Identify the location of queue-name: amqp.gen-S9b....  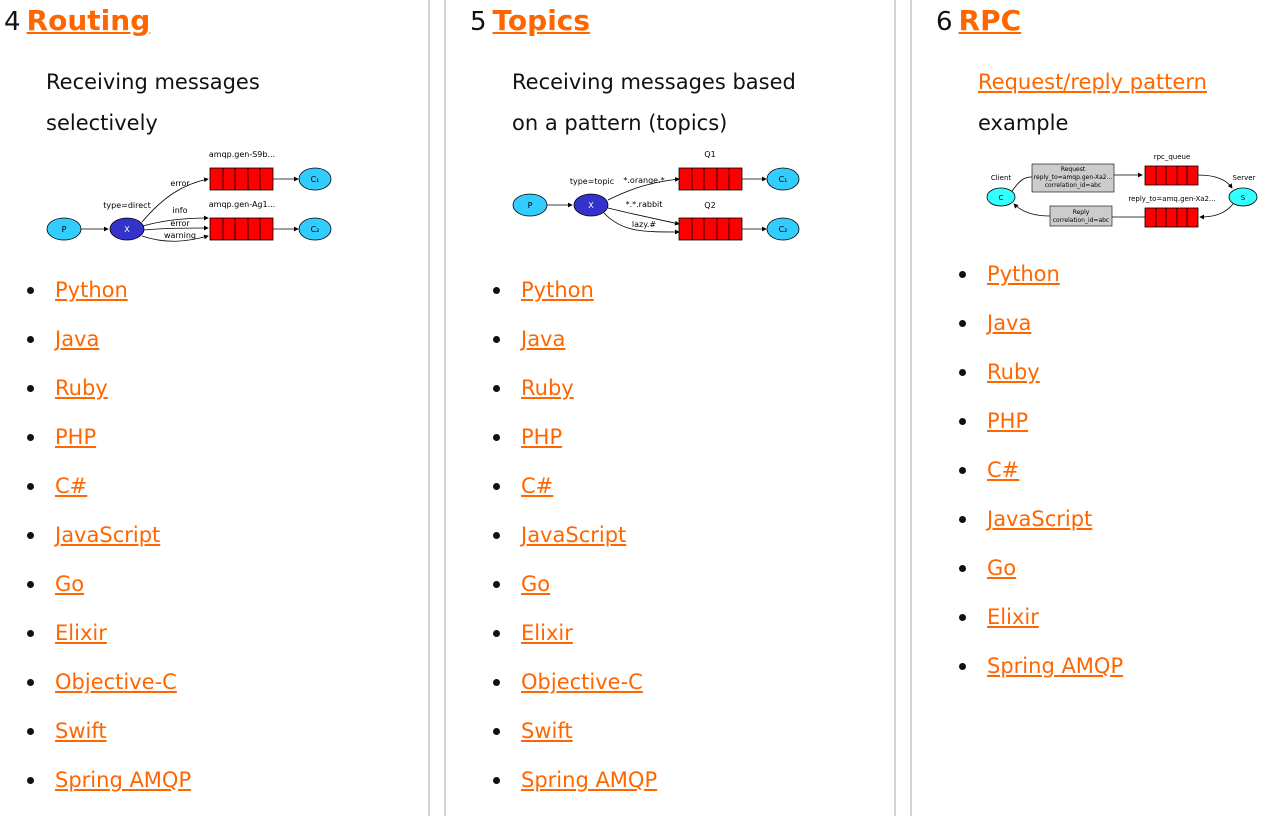
(242, 154).